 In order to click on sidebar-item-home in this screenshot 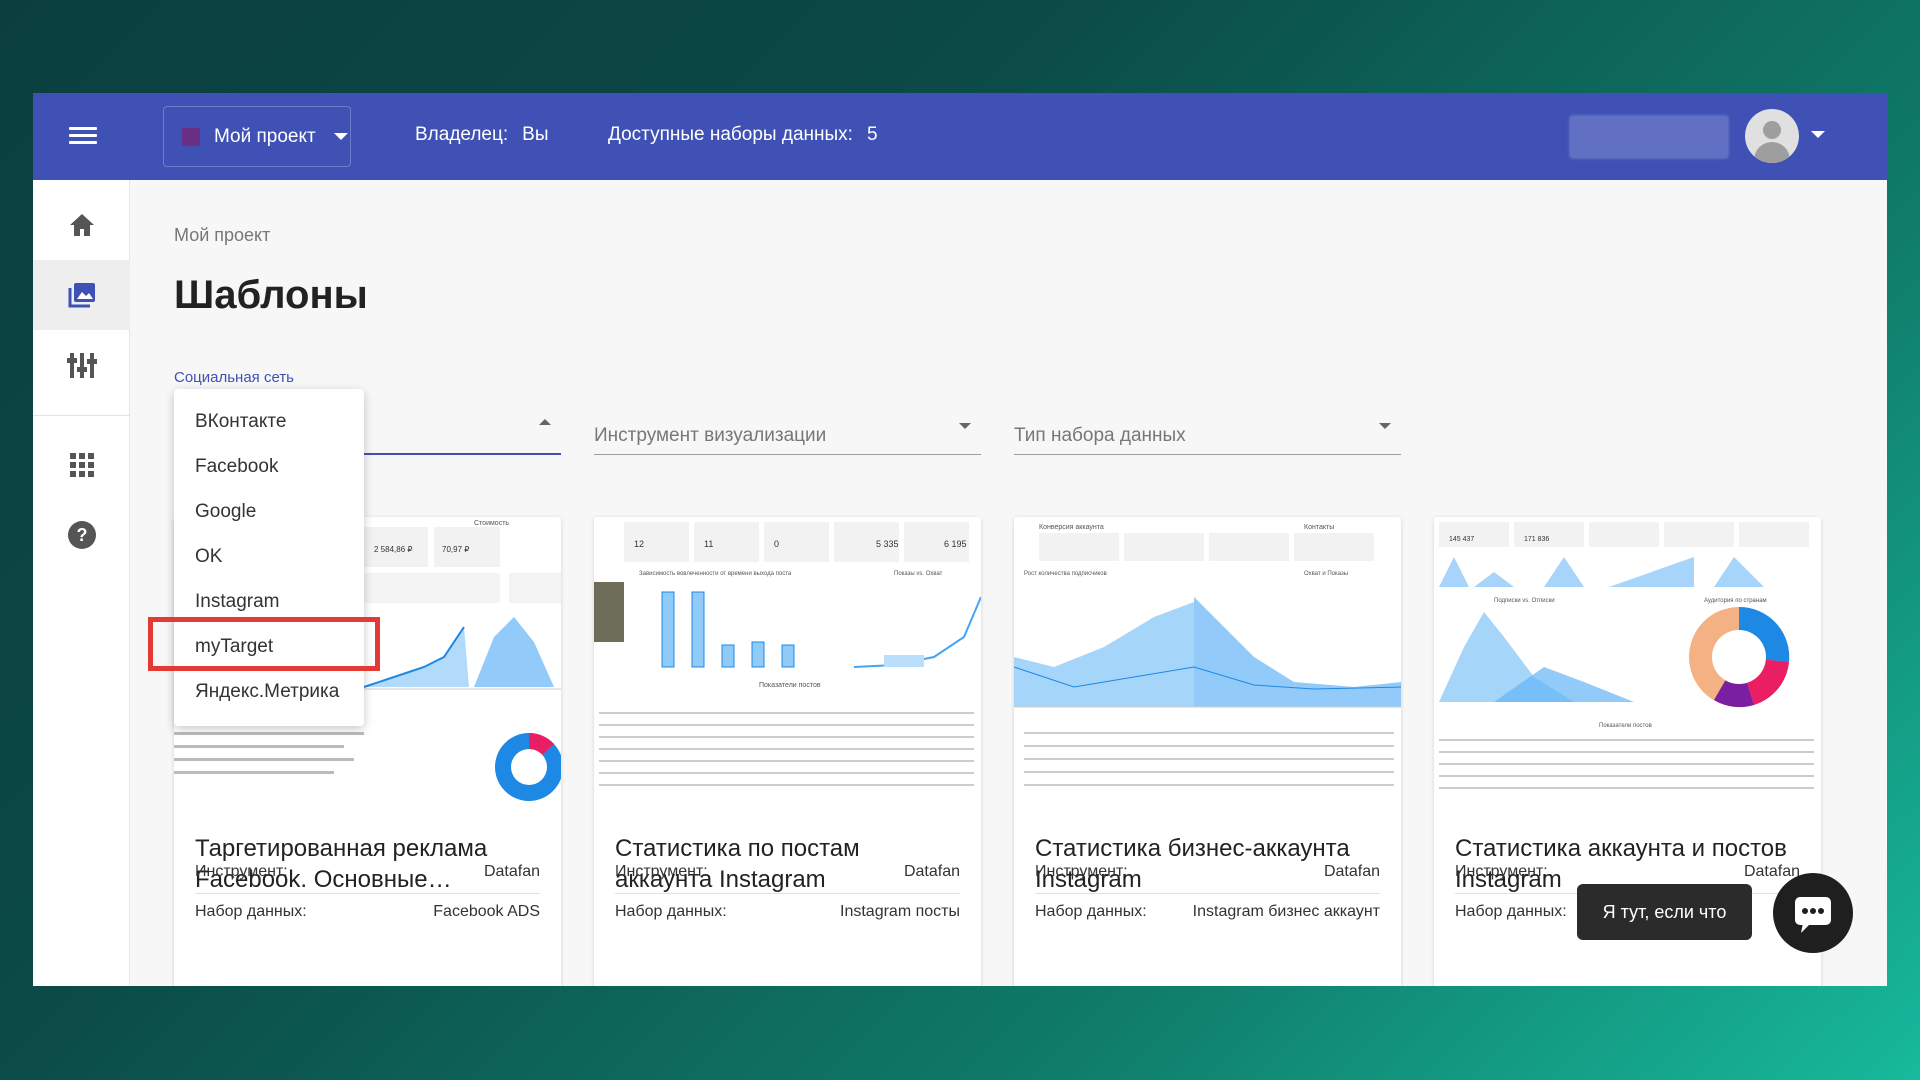, I will do `click(81, 225)`.